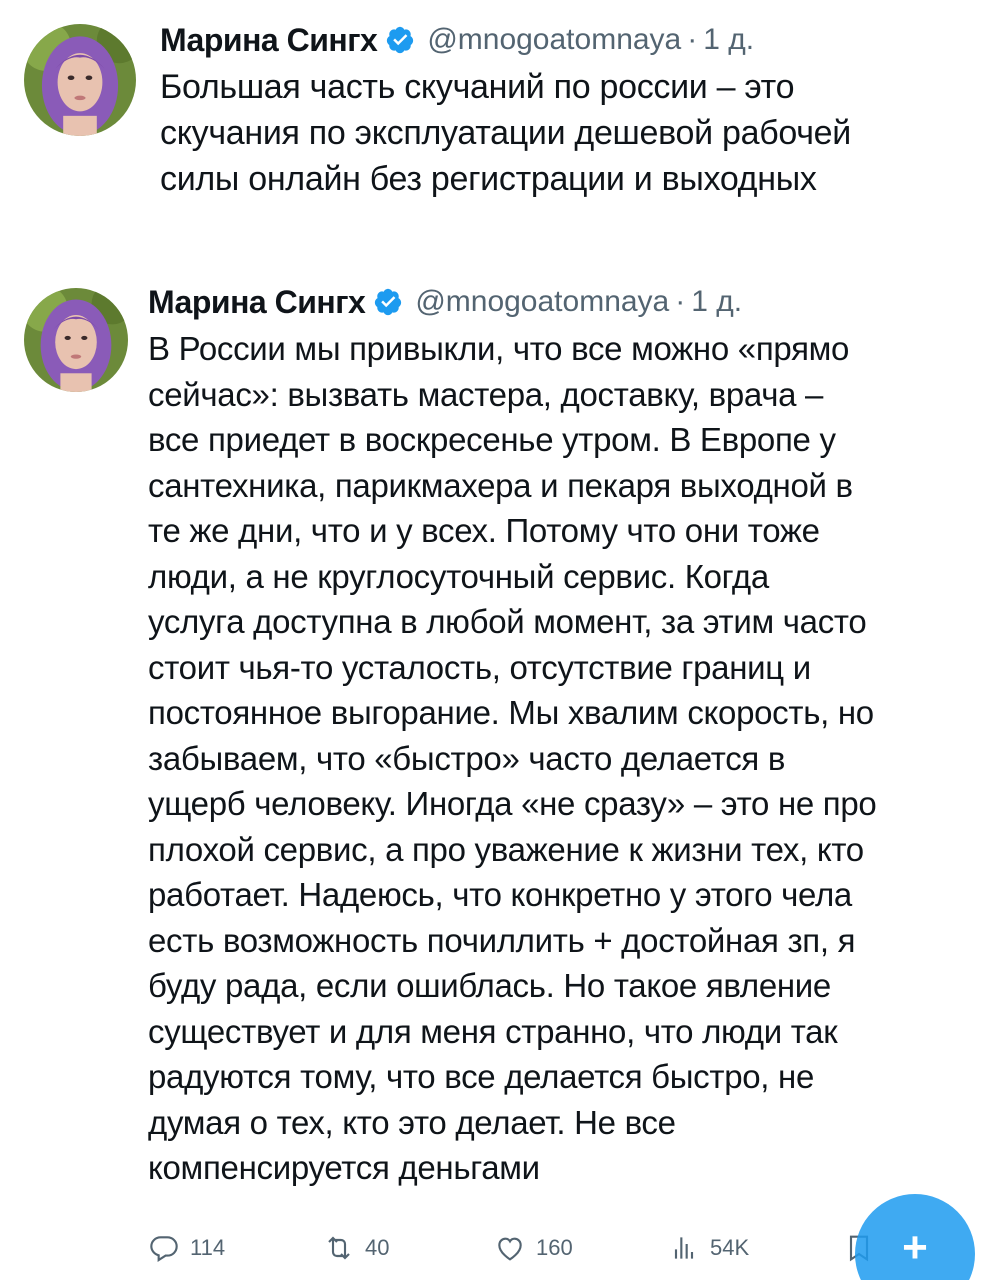  I want to click on reply-icon, so click(164, 1249).